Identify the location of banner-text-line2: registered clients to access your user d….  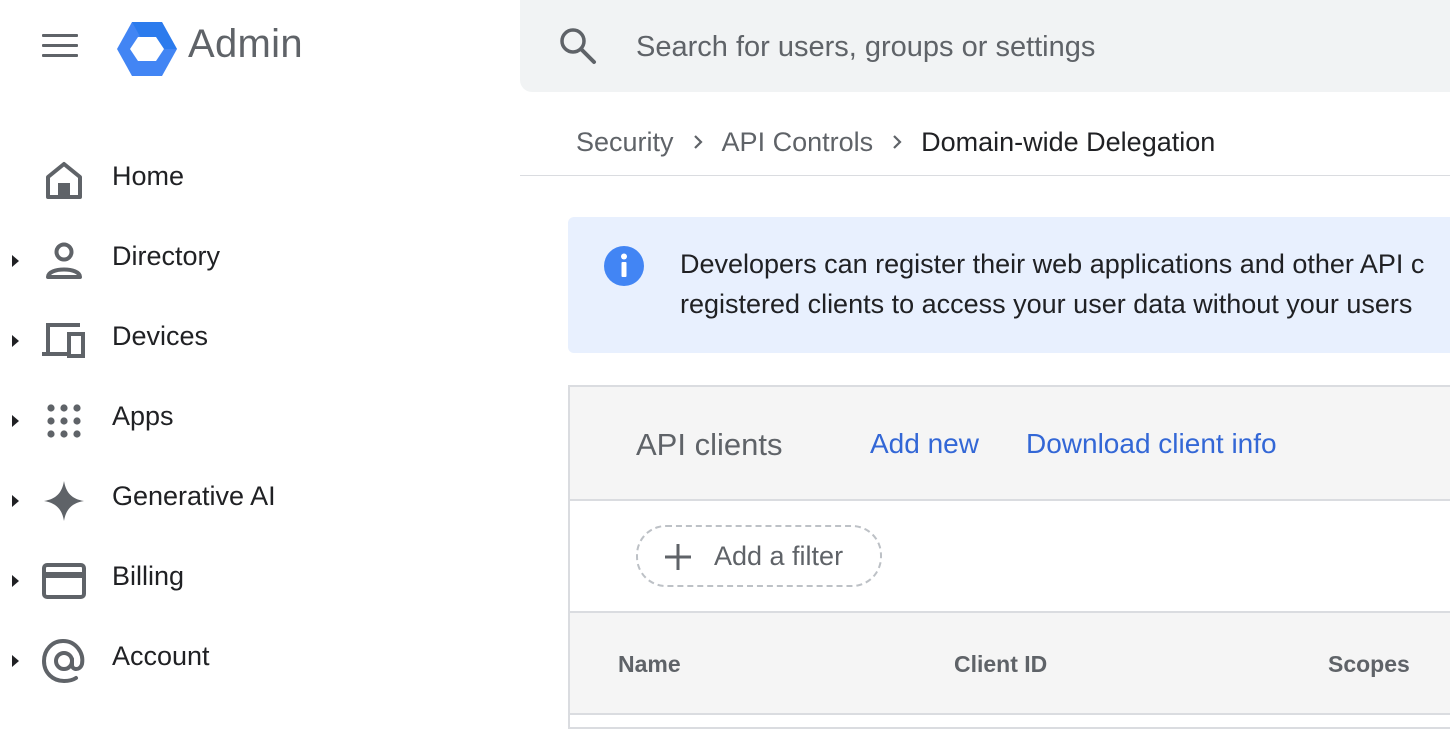
(1046, 304).